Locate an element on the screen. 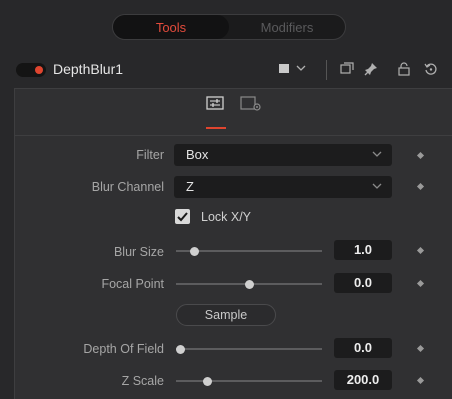 Image resolution: width=452 pixels, height=399 pixels. tool-name: DepthBlur1 is located at coordinates (88, 69).